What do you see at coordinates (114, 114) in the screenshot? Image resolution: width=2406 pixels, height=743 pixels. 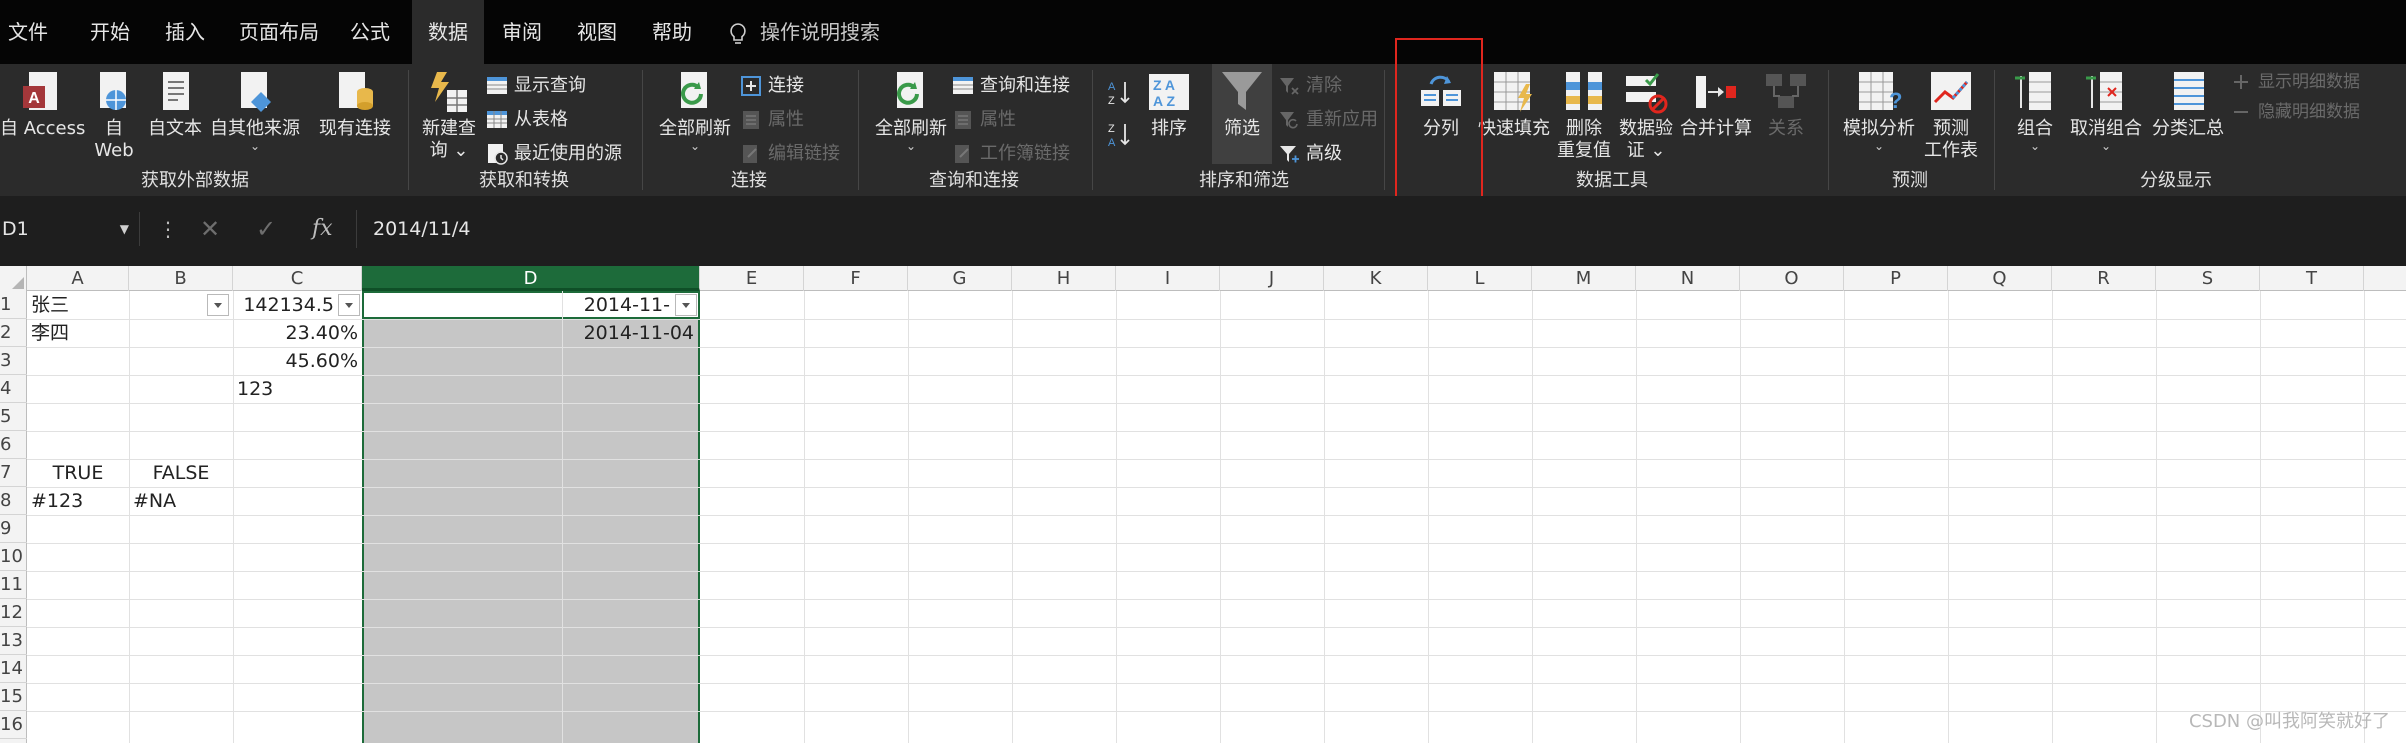 I see `from-web-button: 自 Web` at bounding box center [114, 114].